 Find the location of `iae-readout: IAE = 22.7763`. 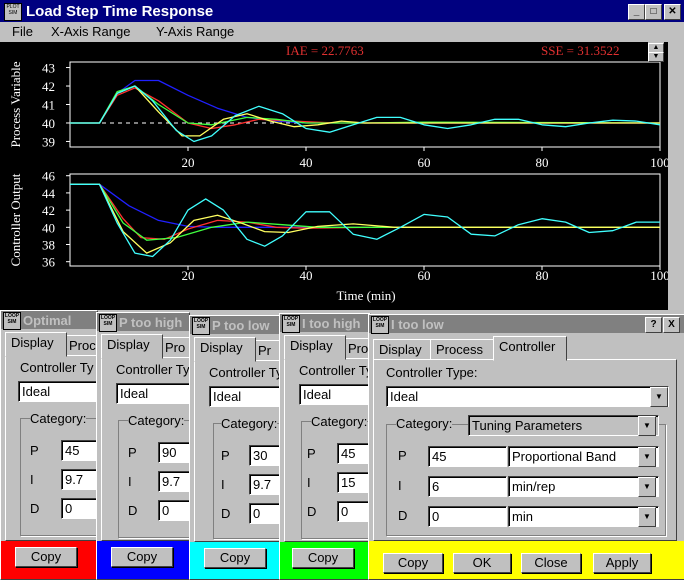

iae-readout: IAE = 22.7763 is located at coordinates (325, 50).